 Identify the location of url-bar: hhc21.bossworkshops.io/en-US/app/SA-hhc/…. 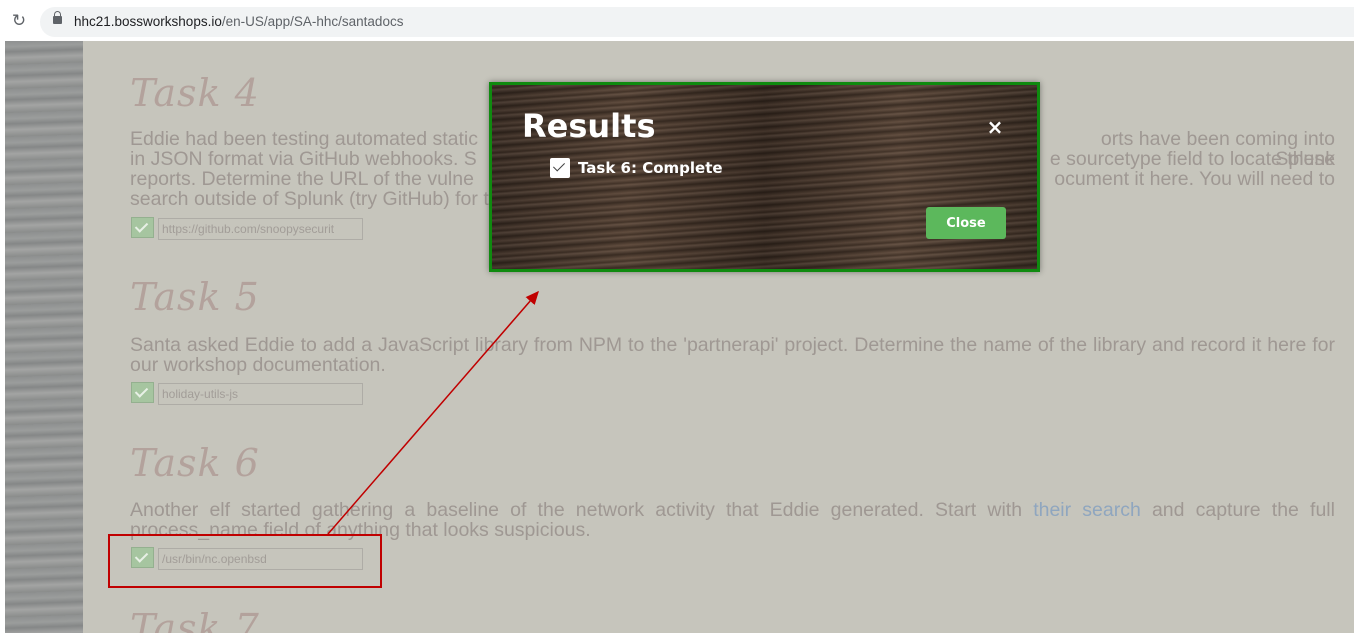
(697, 22).